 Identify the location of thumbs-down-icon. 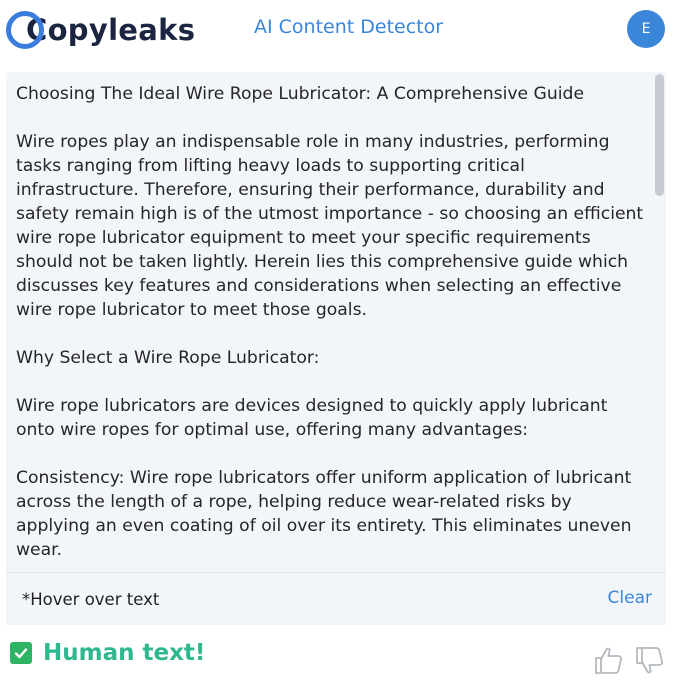
(650, 660).